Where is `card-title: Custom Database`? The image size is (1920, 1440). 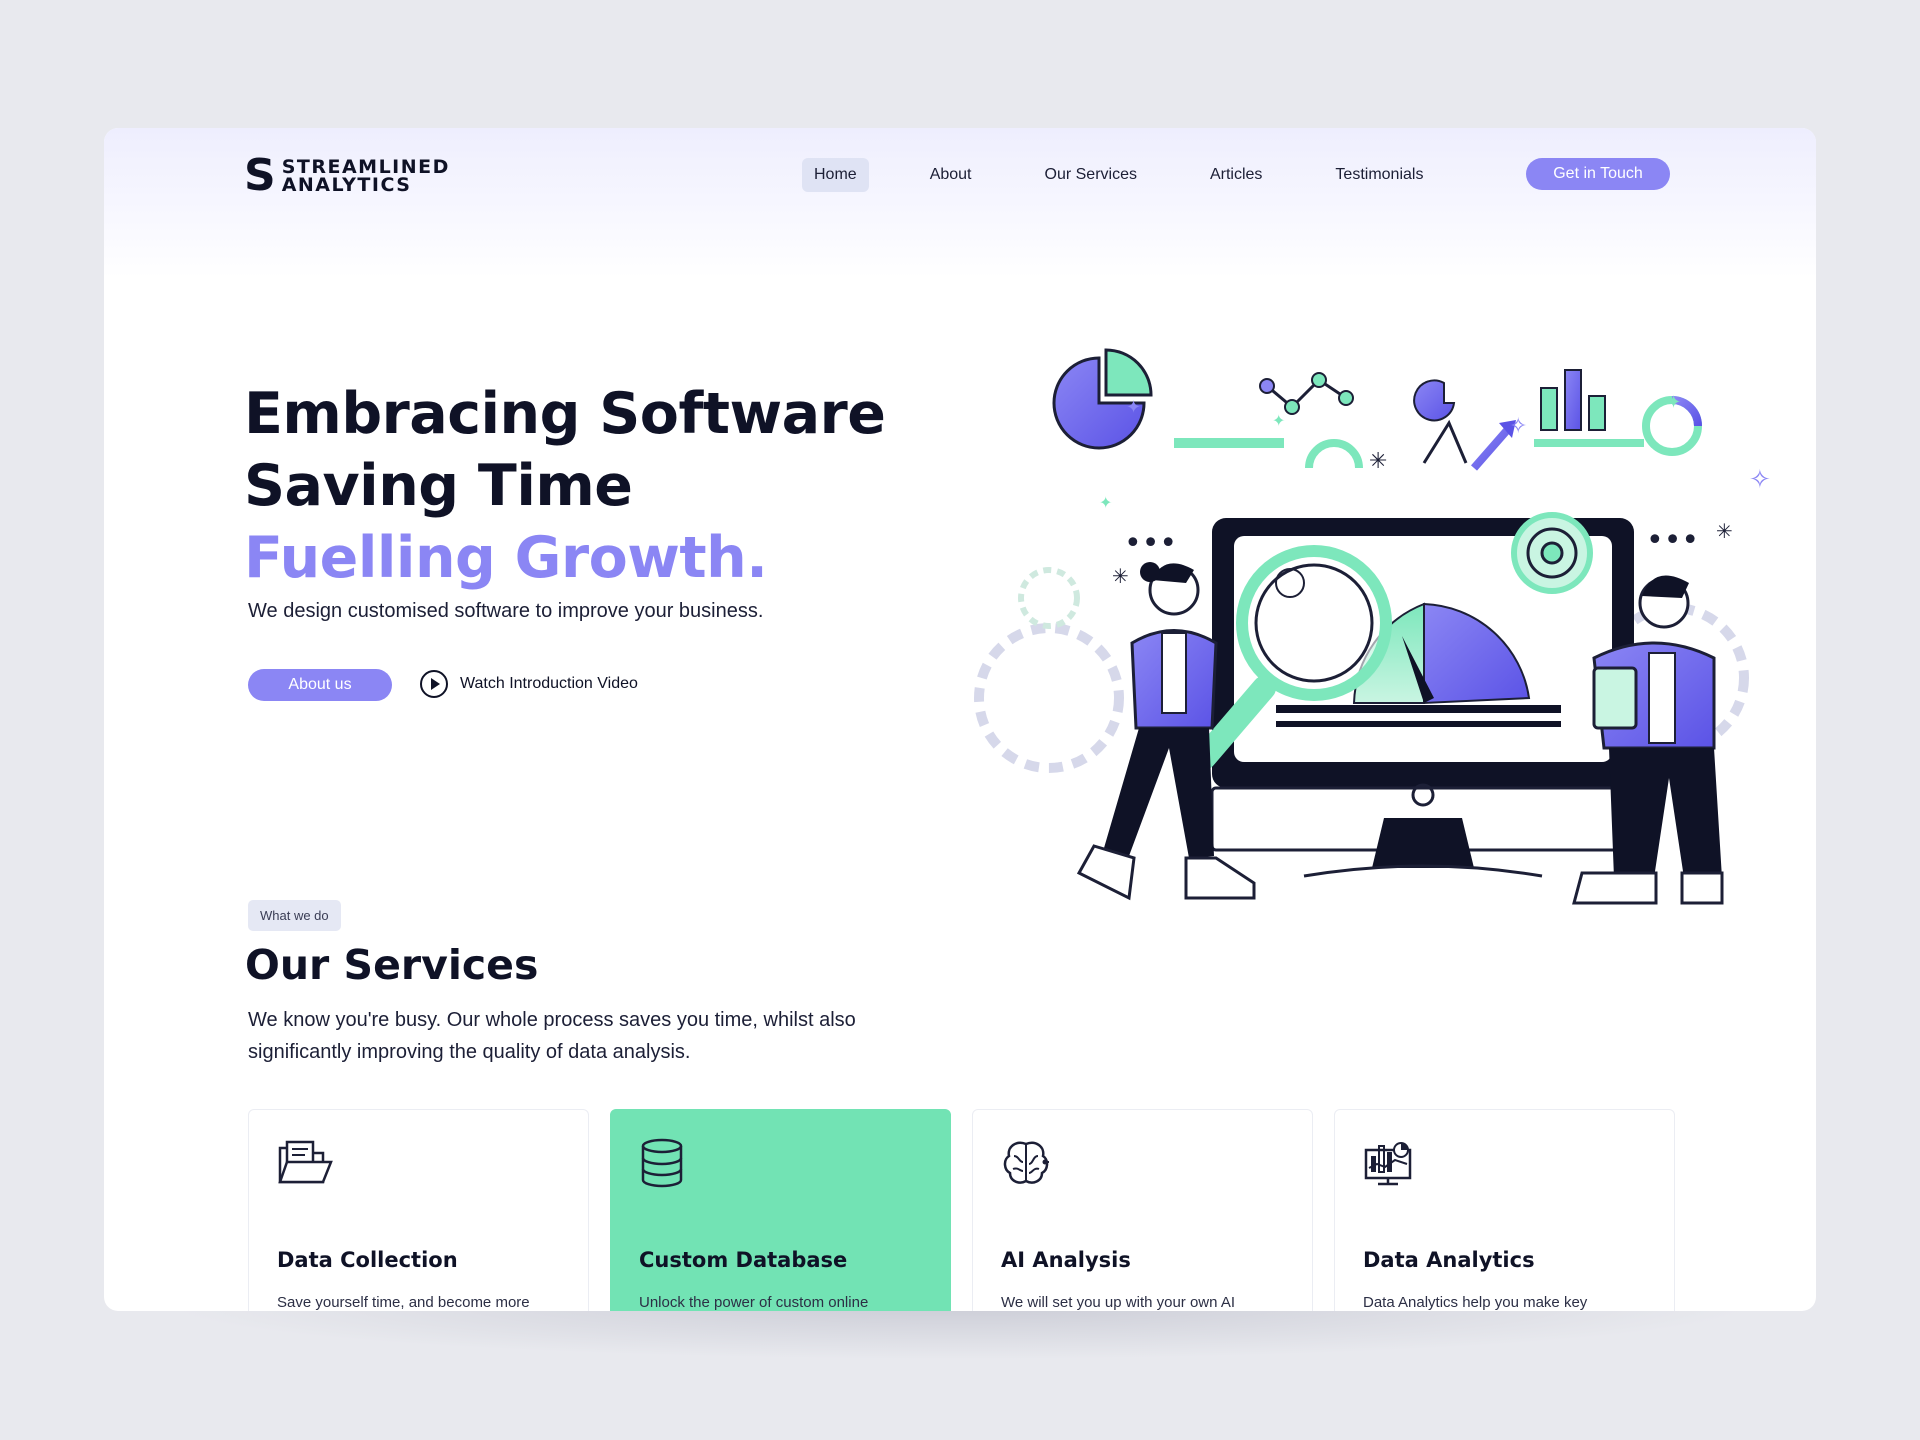 card-title: Custom Database is located at coordinates (743, 1260).